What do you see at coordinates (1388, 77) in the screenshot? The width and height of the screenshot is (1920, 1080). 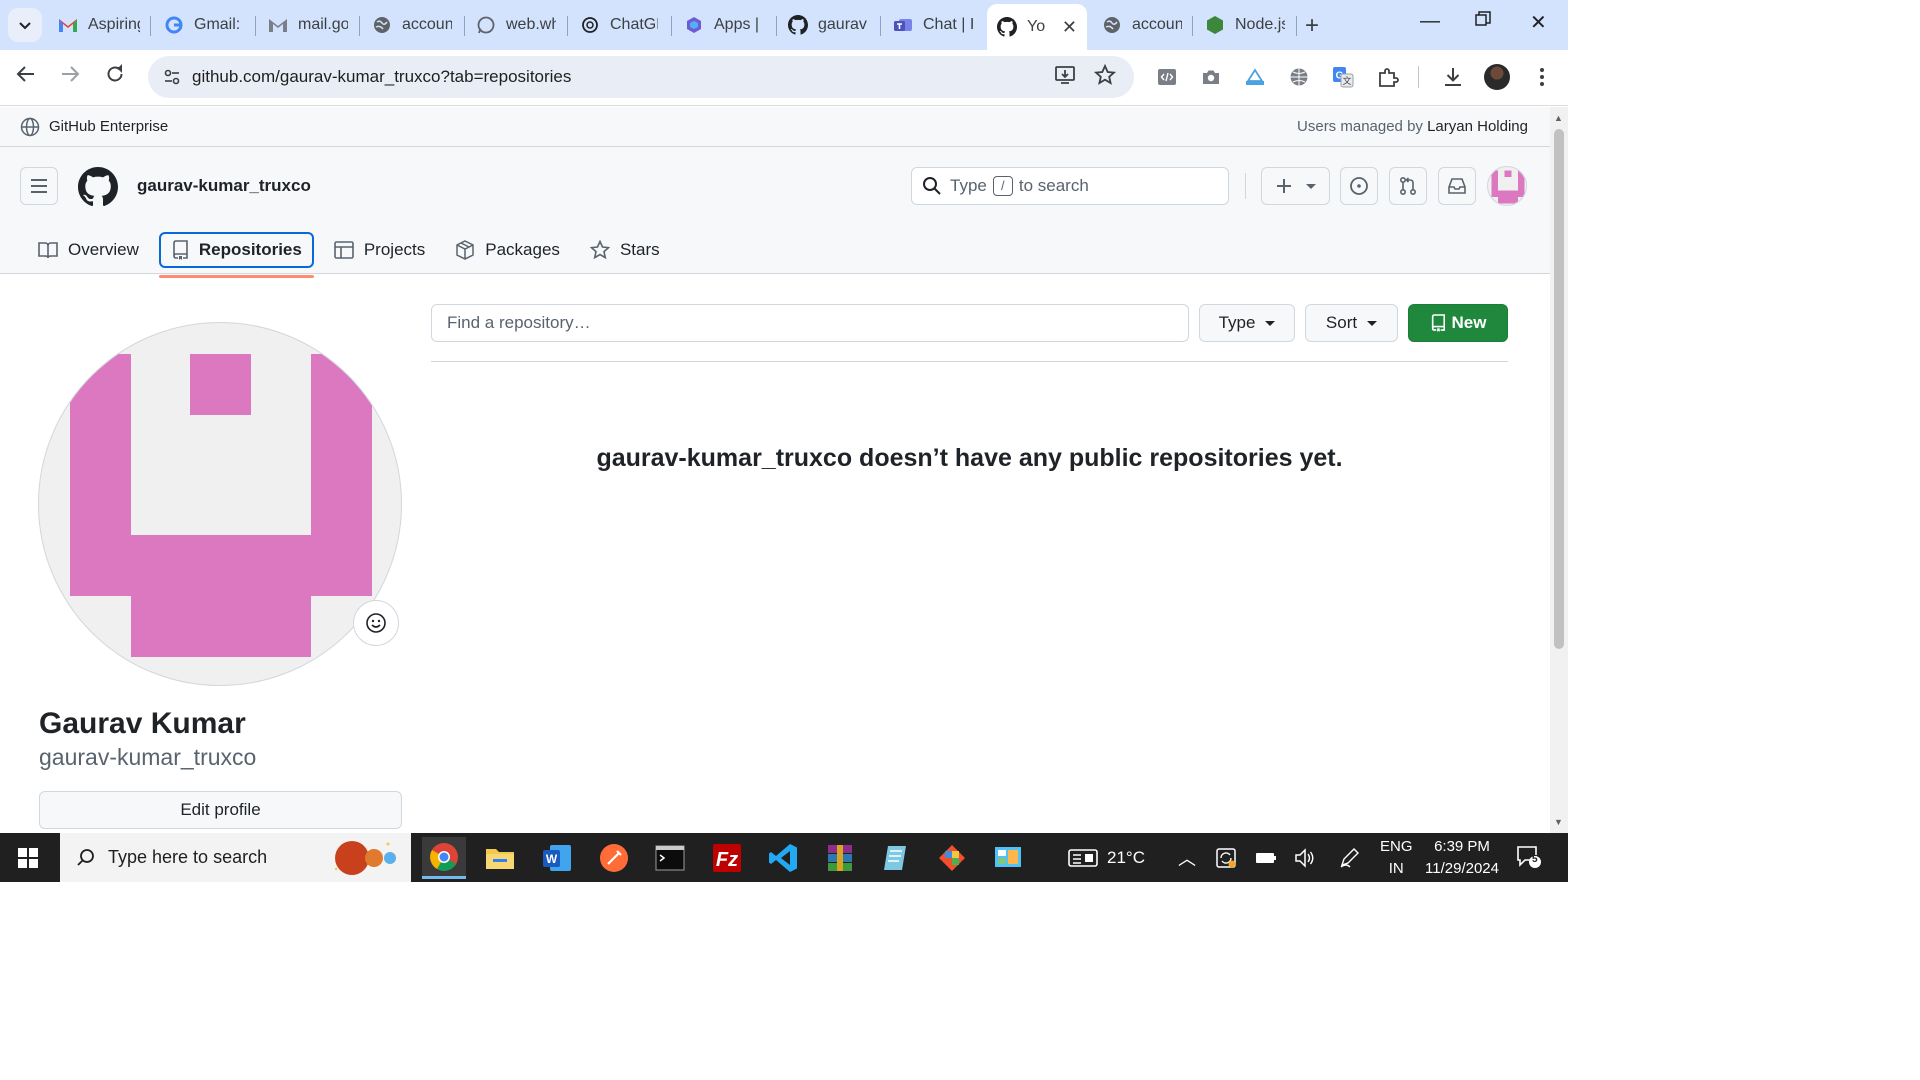 I see `extensions-puzzle-icon` at bounding box center [1388, 77].